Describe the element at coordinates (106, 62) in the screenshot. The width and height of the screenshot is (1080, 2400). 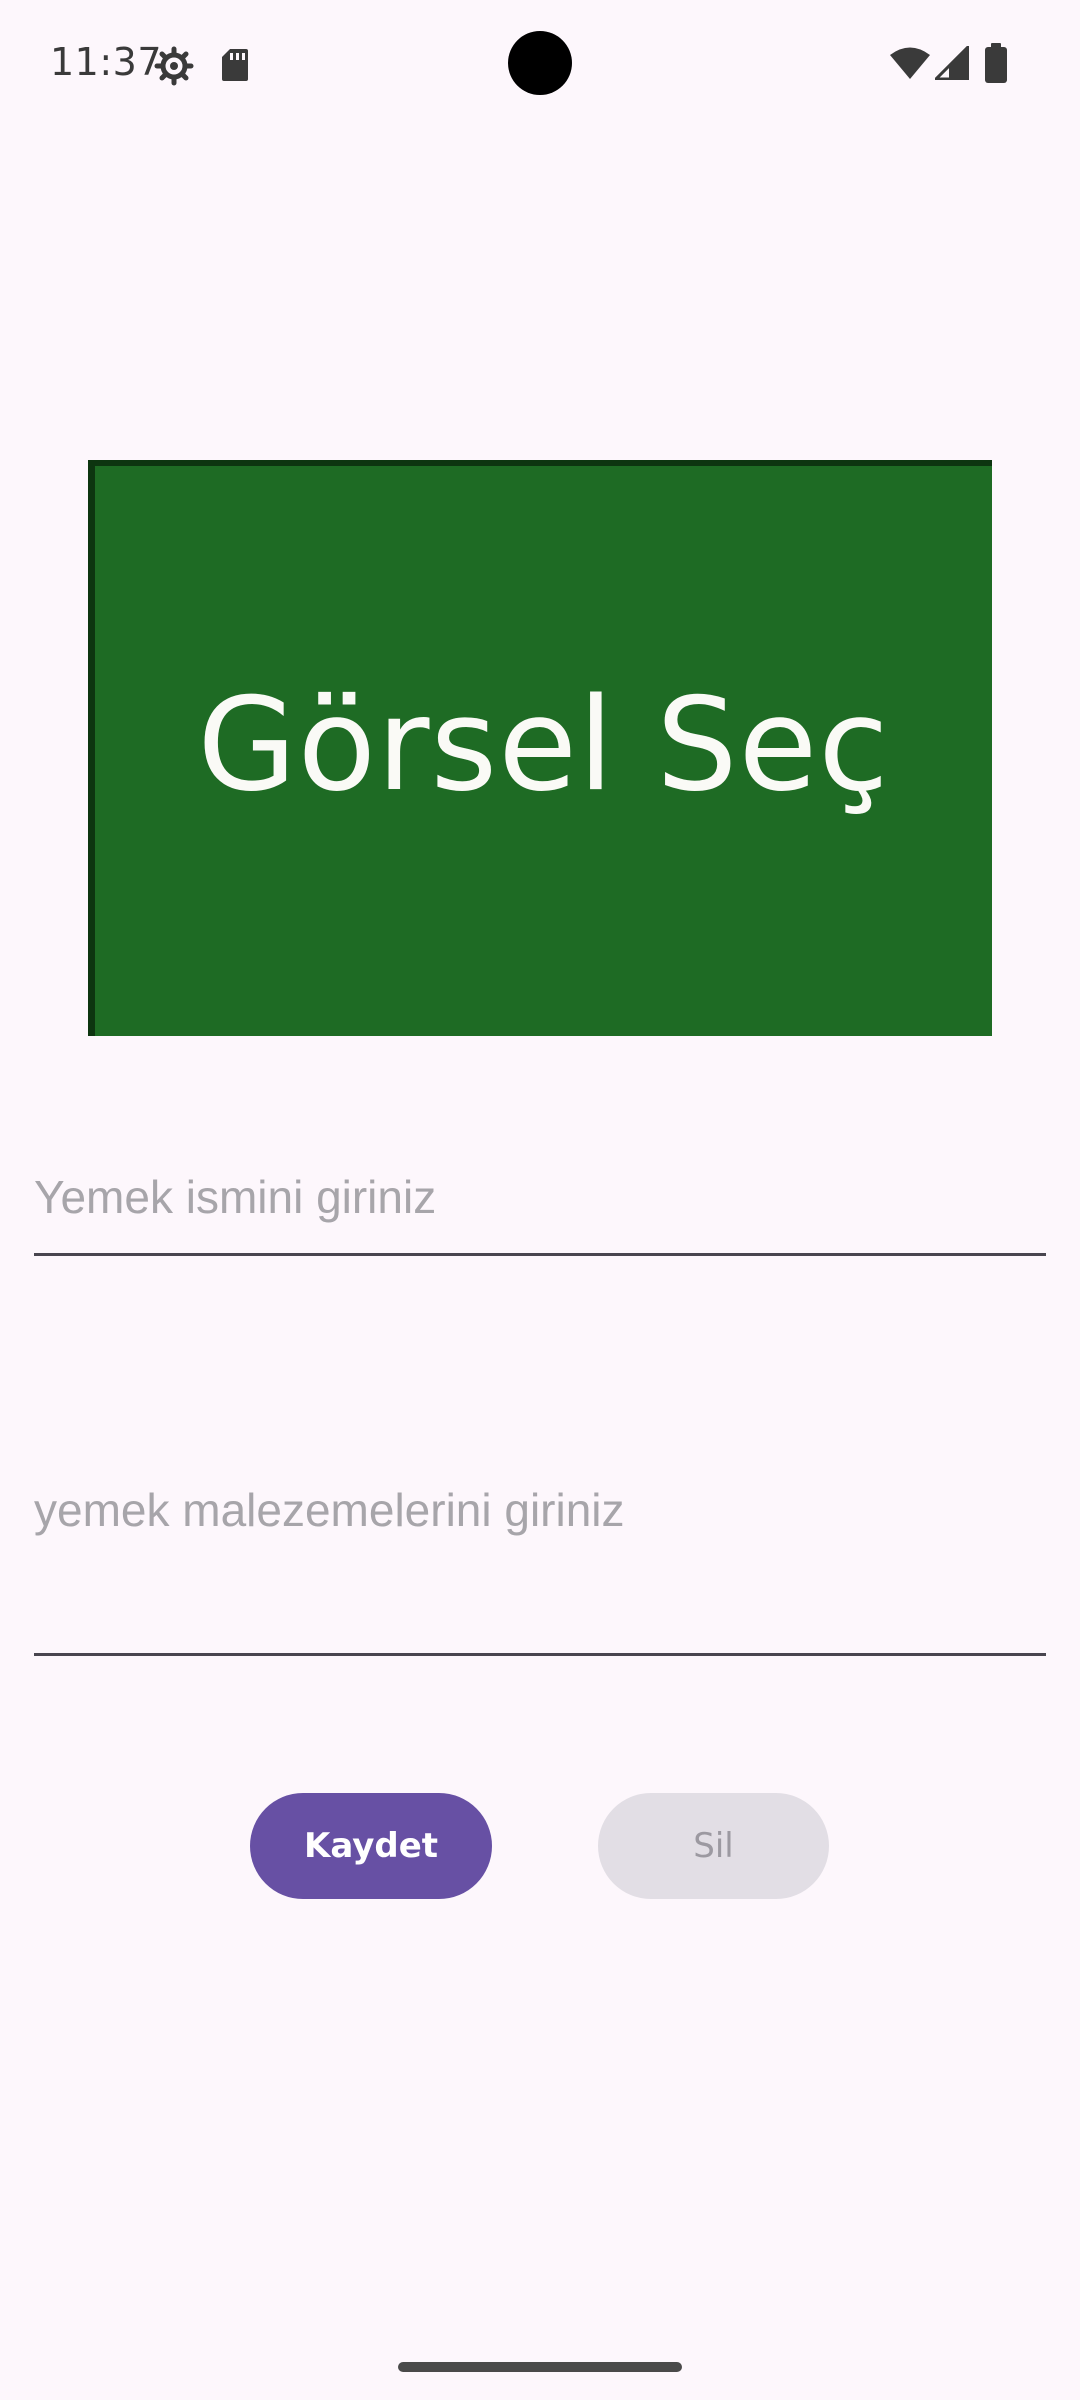
I see `status-time: 11:37` at that location.